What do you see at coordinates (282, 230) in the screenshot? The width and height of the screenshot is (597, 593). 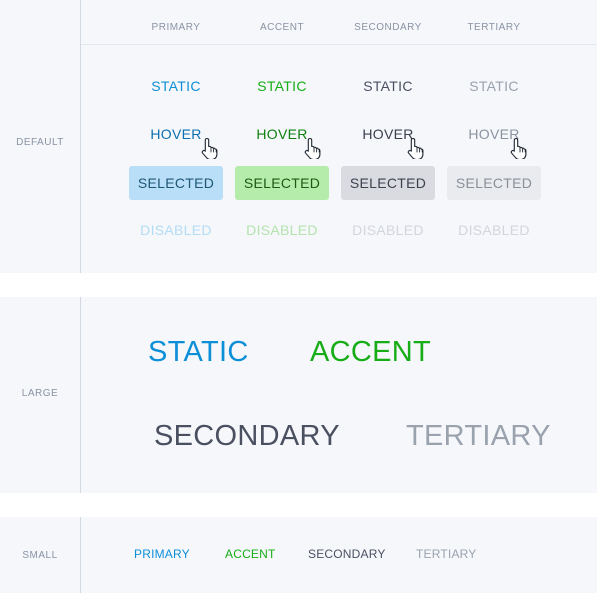 I see `accent-disabled-button: DISABLED` at bounding box center [282, 230].